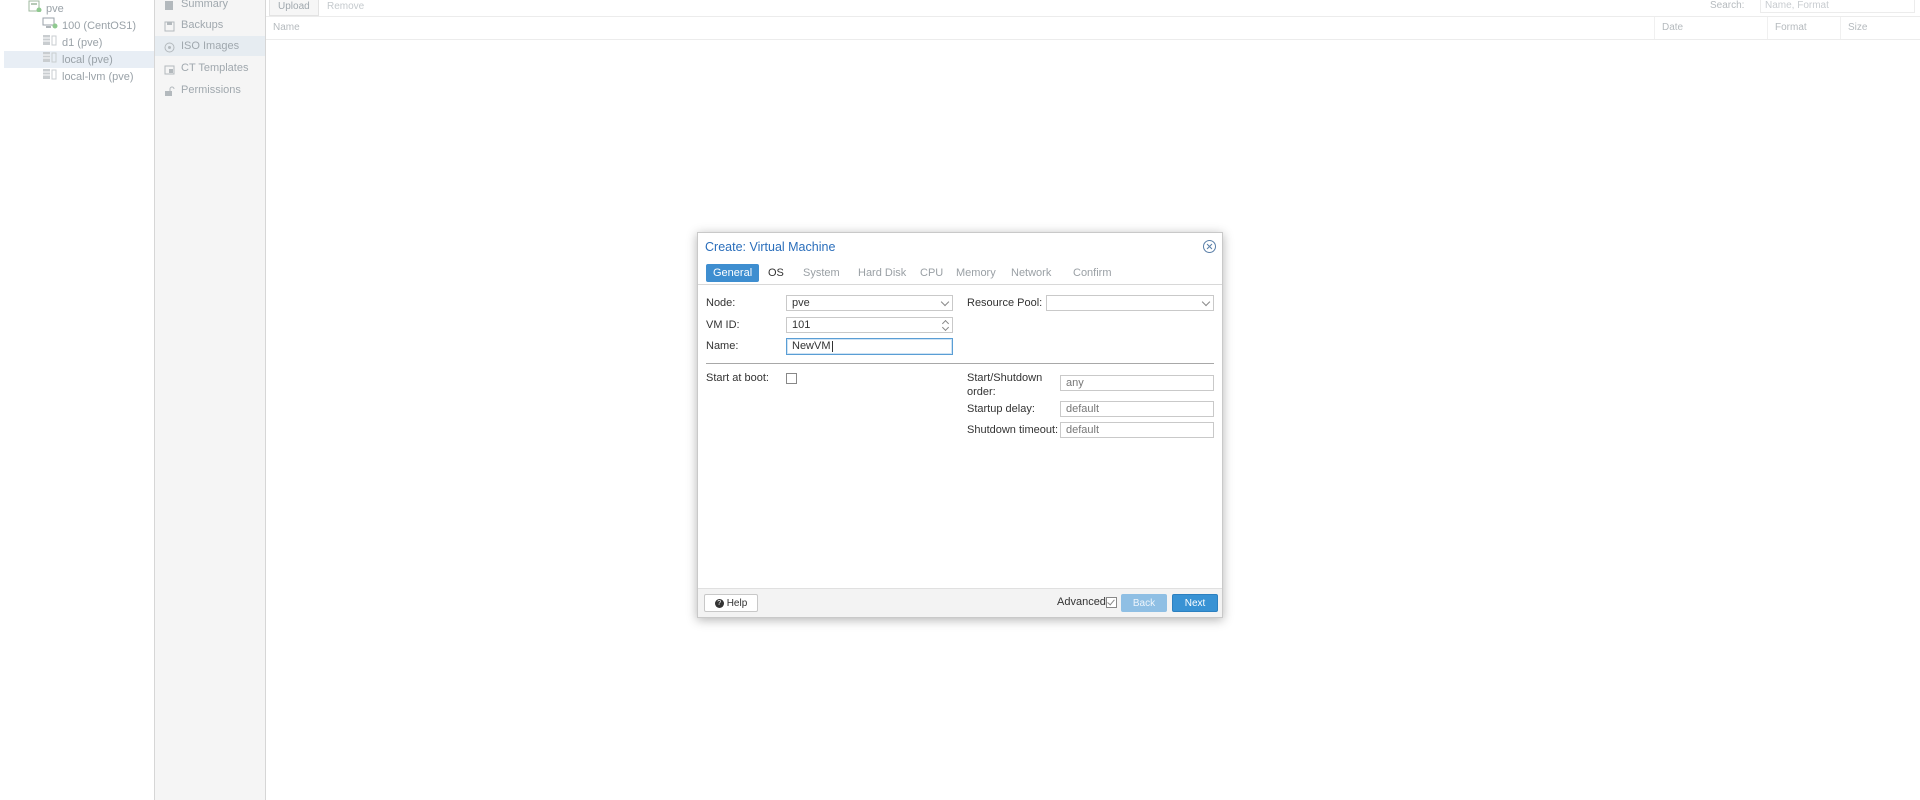 The width and height of the screenshot is (1920, 800). I want to click on tree-item-pve: pve, so click(46, 8).